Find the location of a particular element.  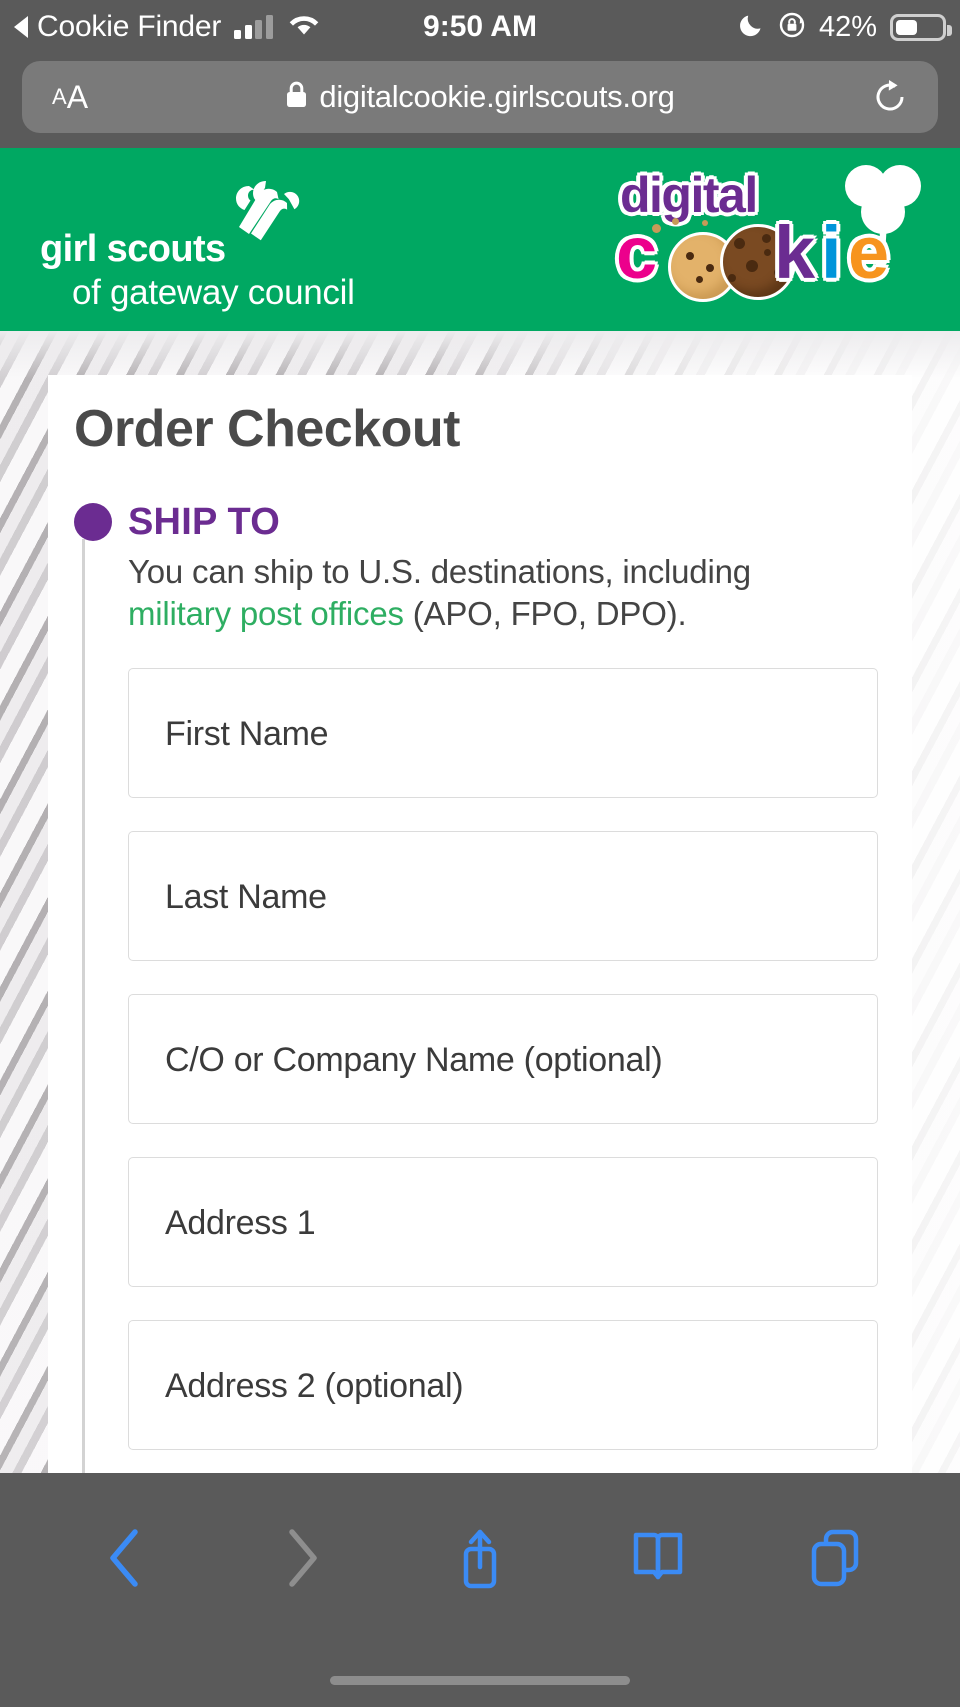

company-name-placeholder: C/O or Company Name (optional) is located at coordinates (414, 1059).